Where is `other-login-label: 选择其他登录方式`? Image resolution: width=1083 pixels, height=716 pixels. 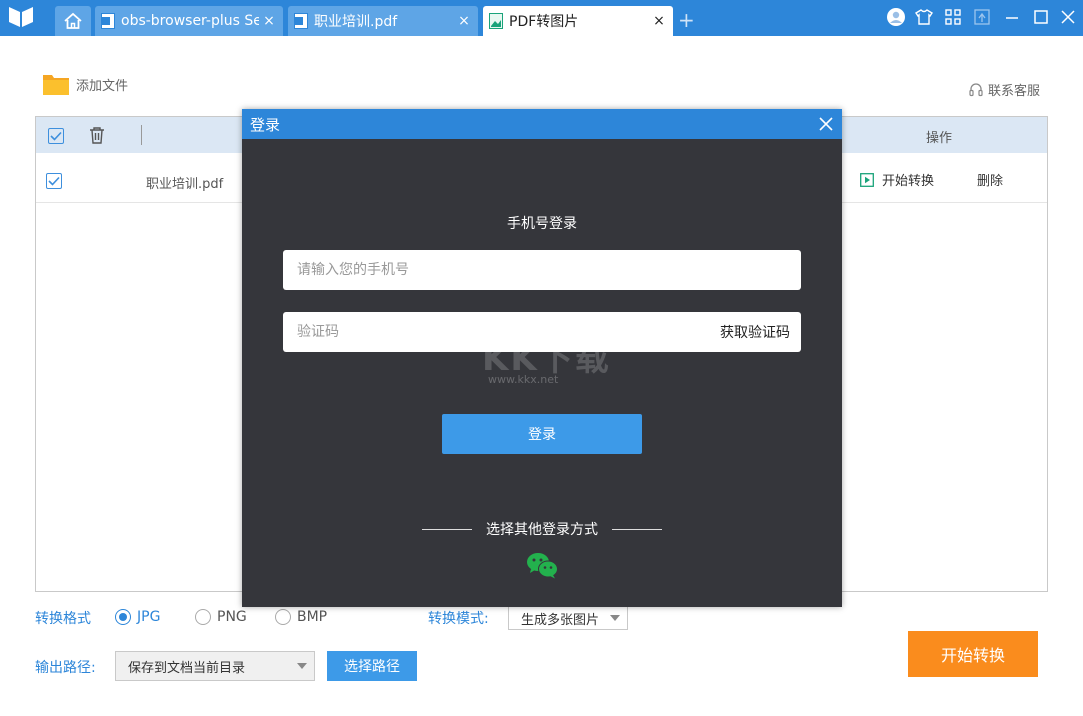
other-login-label: 选择其他登录方式 is located at coordinates (542, 529).